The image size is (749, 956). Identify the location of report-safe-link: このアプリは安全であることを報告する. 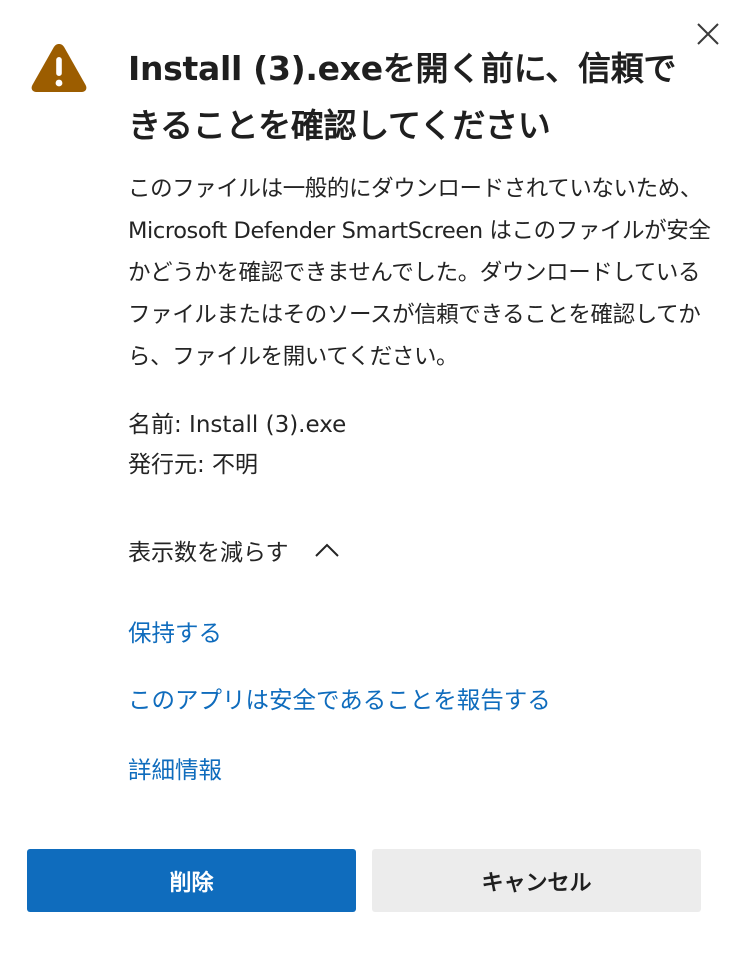
(339, 700).